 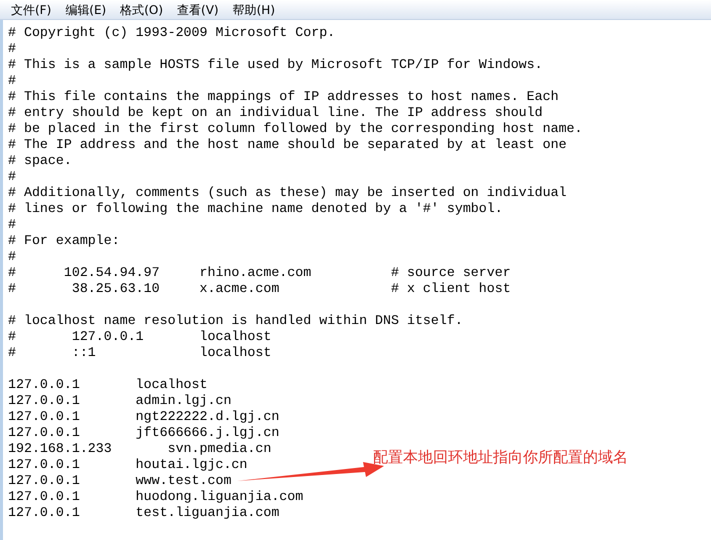 What do you see at coordinates (141, 9) in the screenshot?
I see `menu-item: 格式(O)` at bounding box center [141, 9].